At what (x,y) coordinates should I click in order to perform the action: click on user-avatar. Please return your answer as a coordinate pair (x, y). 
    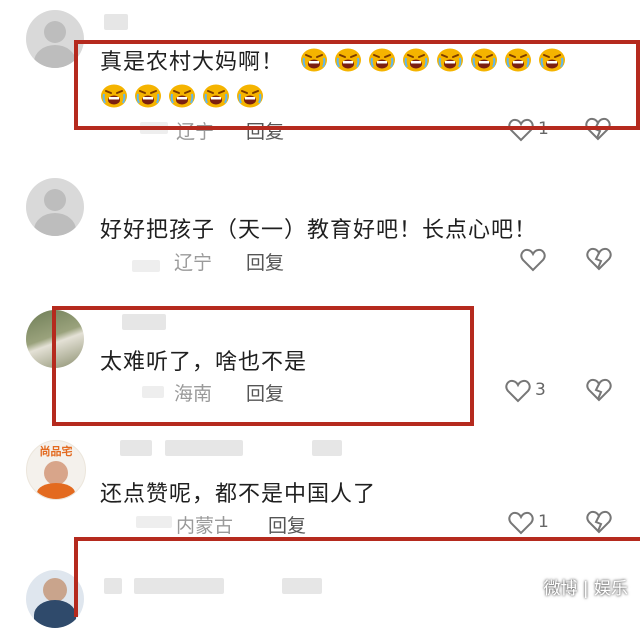
    Looking at the image, I should click on (55, 207).